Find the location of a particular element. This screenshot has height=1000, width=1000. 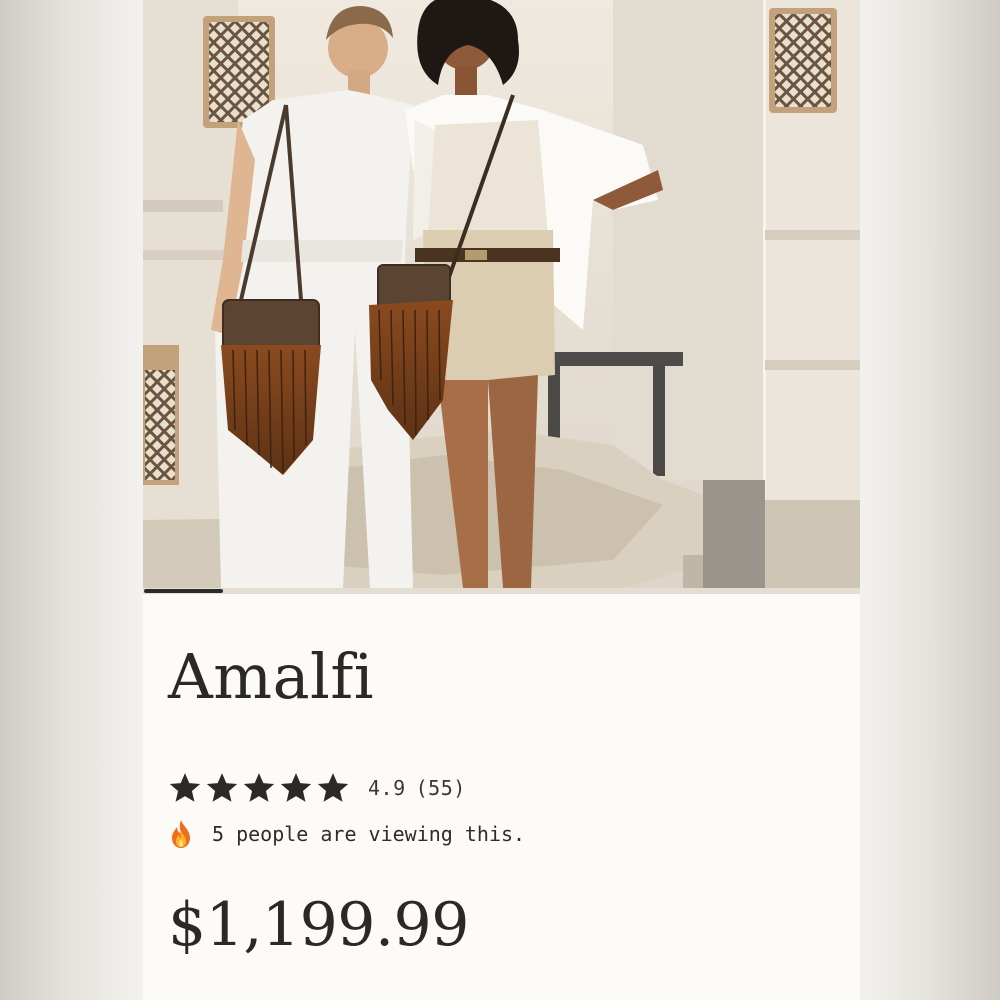

product-price: $1,199.99 is located at coordinates (318, 925).